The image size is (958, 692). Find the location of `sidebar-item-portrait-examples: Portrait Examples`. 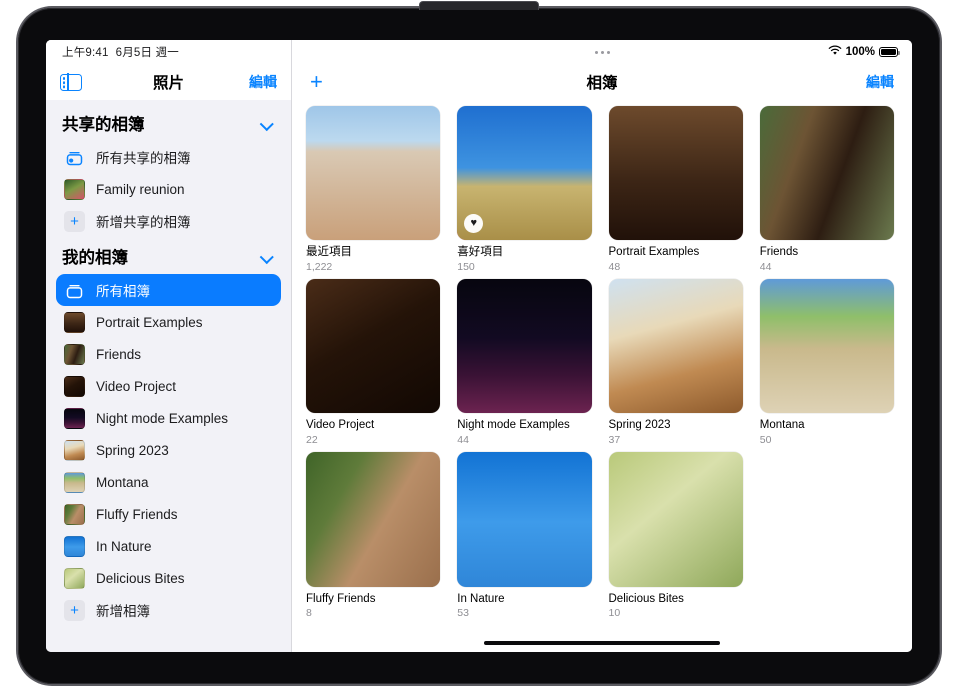

sidebar-item-portrait-examples: Portrait Examples is located at coordinates (168, 322).